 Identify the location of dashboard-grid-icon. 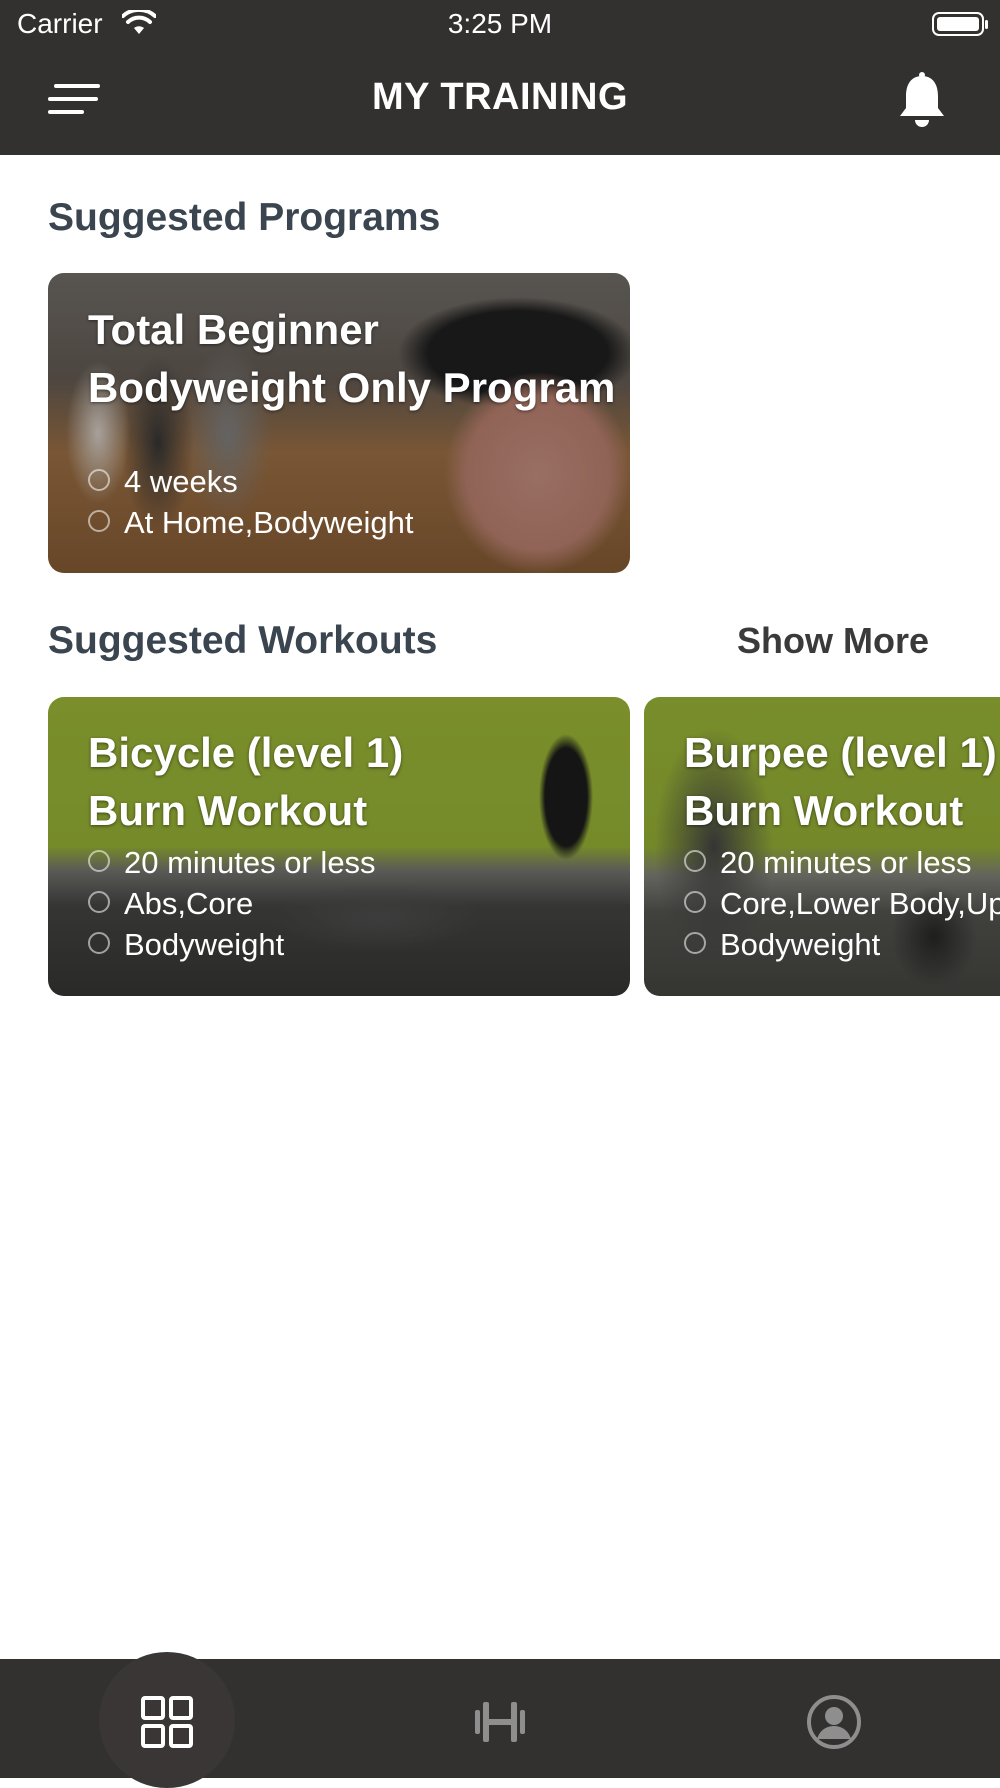
(167, 1722).